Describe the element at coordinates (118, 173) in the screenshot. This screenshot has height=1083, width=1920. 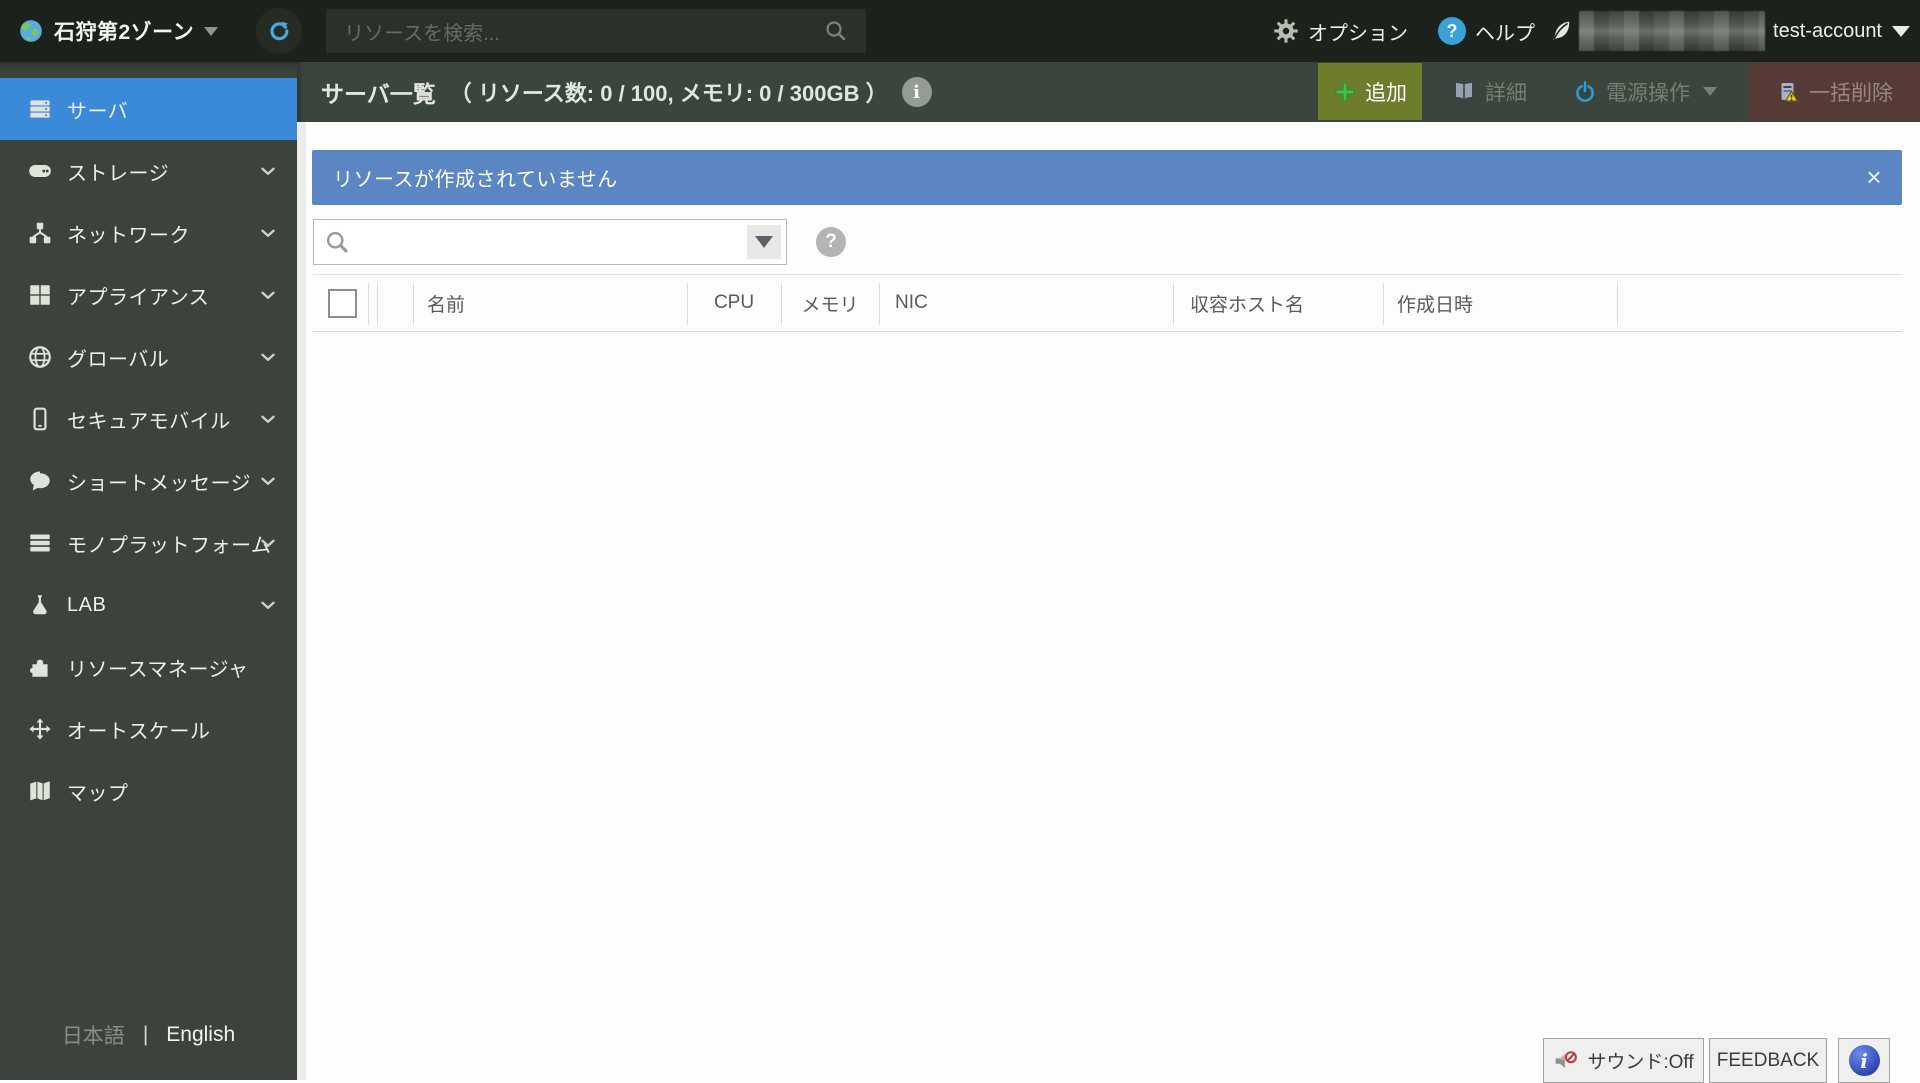
I see `sidebar-item-label: ストレージ` at that location.